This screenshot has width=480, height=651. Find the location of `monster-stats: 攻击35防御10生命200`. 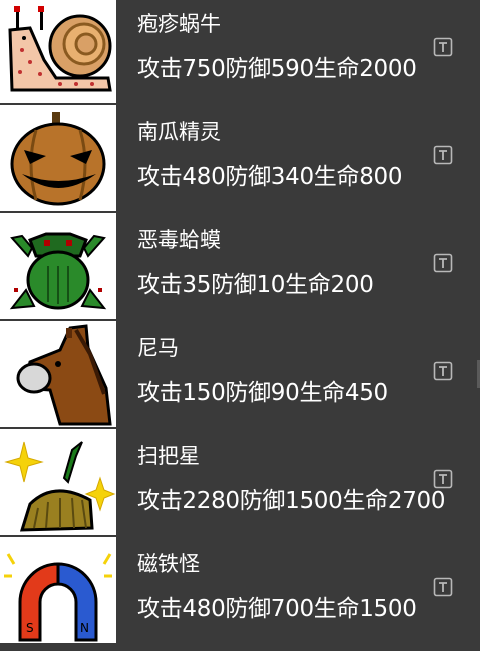

monster-stats: 攻击35防御10生命200 is located at coordinates (255, 285).